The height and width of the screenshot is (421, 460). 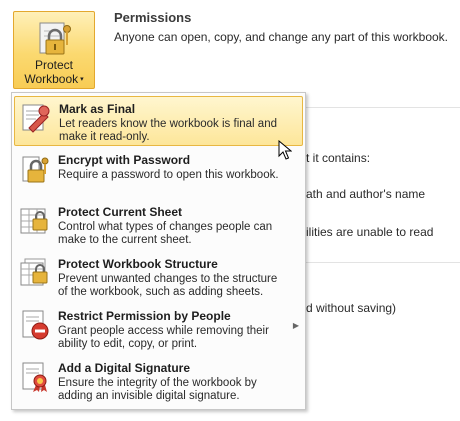 What do you see at coordinates (34, 221) in the screenshot?
I see `protect-sheet-icon` at bounding box center [34, 221].